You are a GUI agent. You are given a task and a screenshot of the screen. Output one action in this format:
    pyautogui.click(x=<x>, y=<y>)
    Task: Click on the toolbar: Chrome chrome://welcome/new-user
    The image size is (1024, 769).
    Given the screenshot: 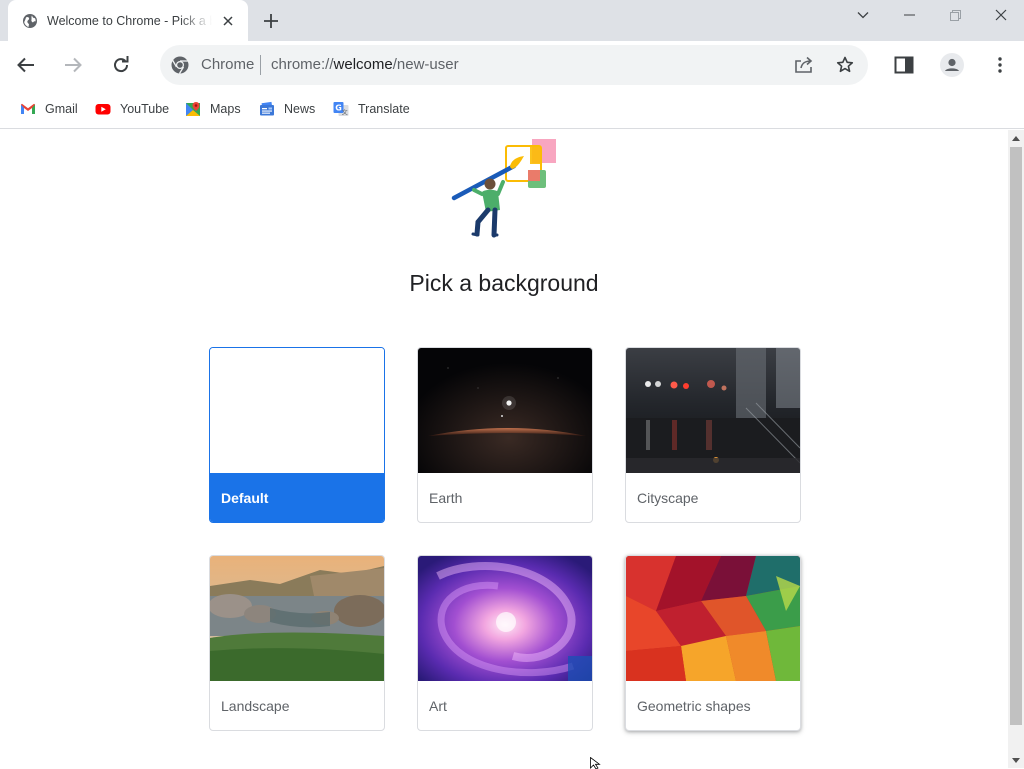 What is the action you would take?
    pyautogui.click(x=512, y=65)
    